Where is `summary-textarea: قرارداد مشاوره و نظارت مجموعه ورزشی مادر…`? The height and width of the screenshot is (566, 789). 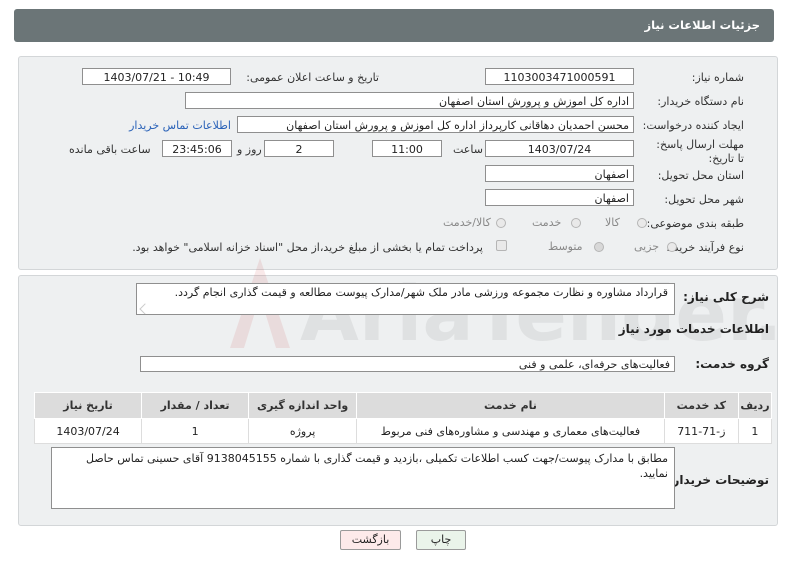
summary-textarea: قرارداد مشاوره و نظارت مجموعه ورزشی مادر… is located at coordinates (405, 299).